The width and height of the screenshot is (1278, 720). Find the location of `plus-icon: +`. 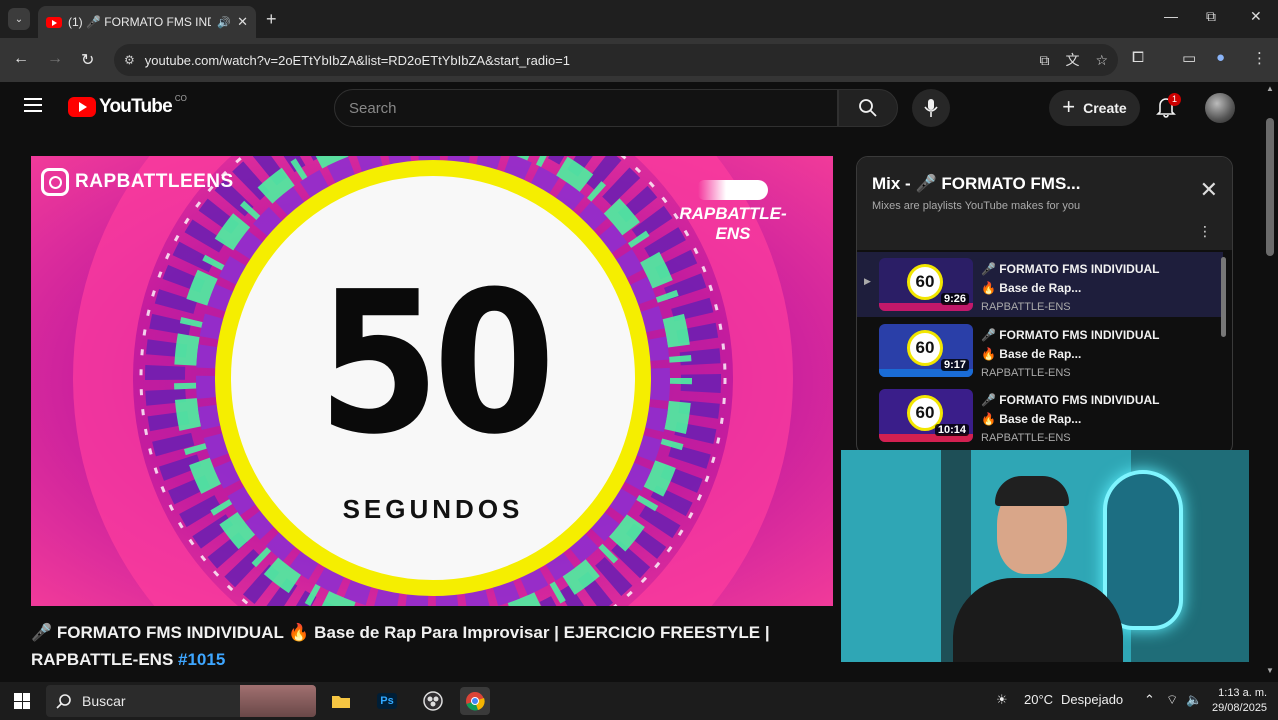

plus-icon: + is located at coordinates (1069, 106).